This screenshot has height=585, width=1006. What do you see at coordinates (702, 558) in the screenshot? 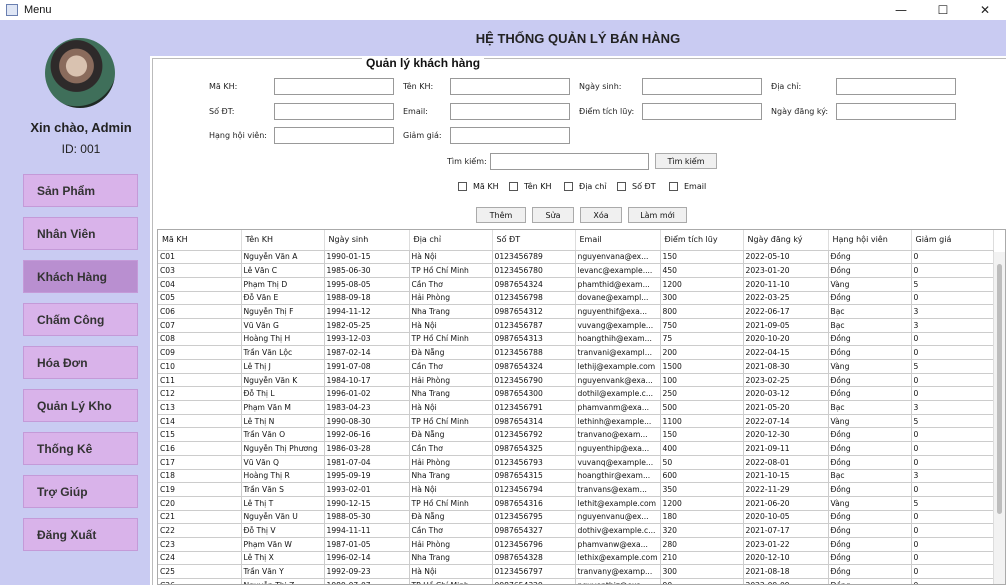
I see `table-cell: 210` at bounding box center [702, 558].